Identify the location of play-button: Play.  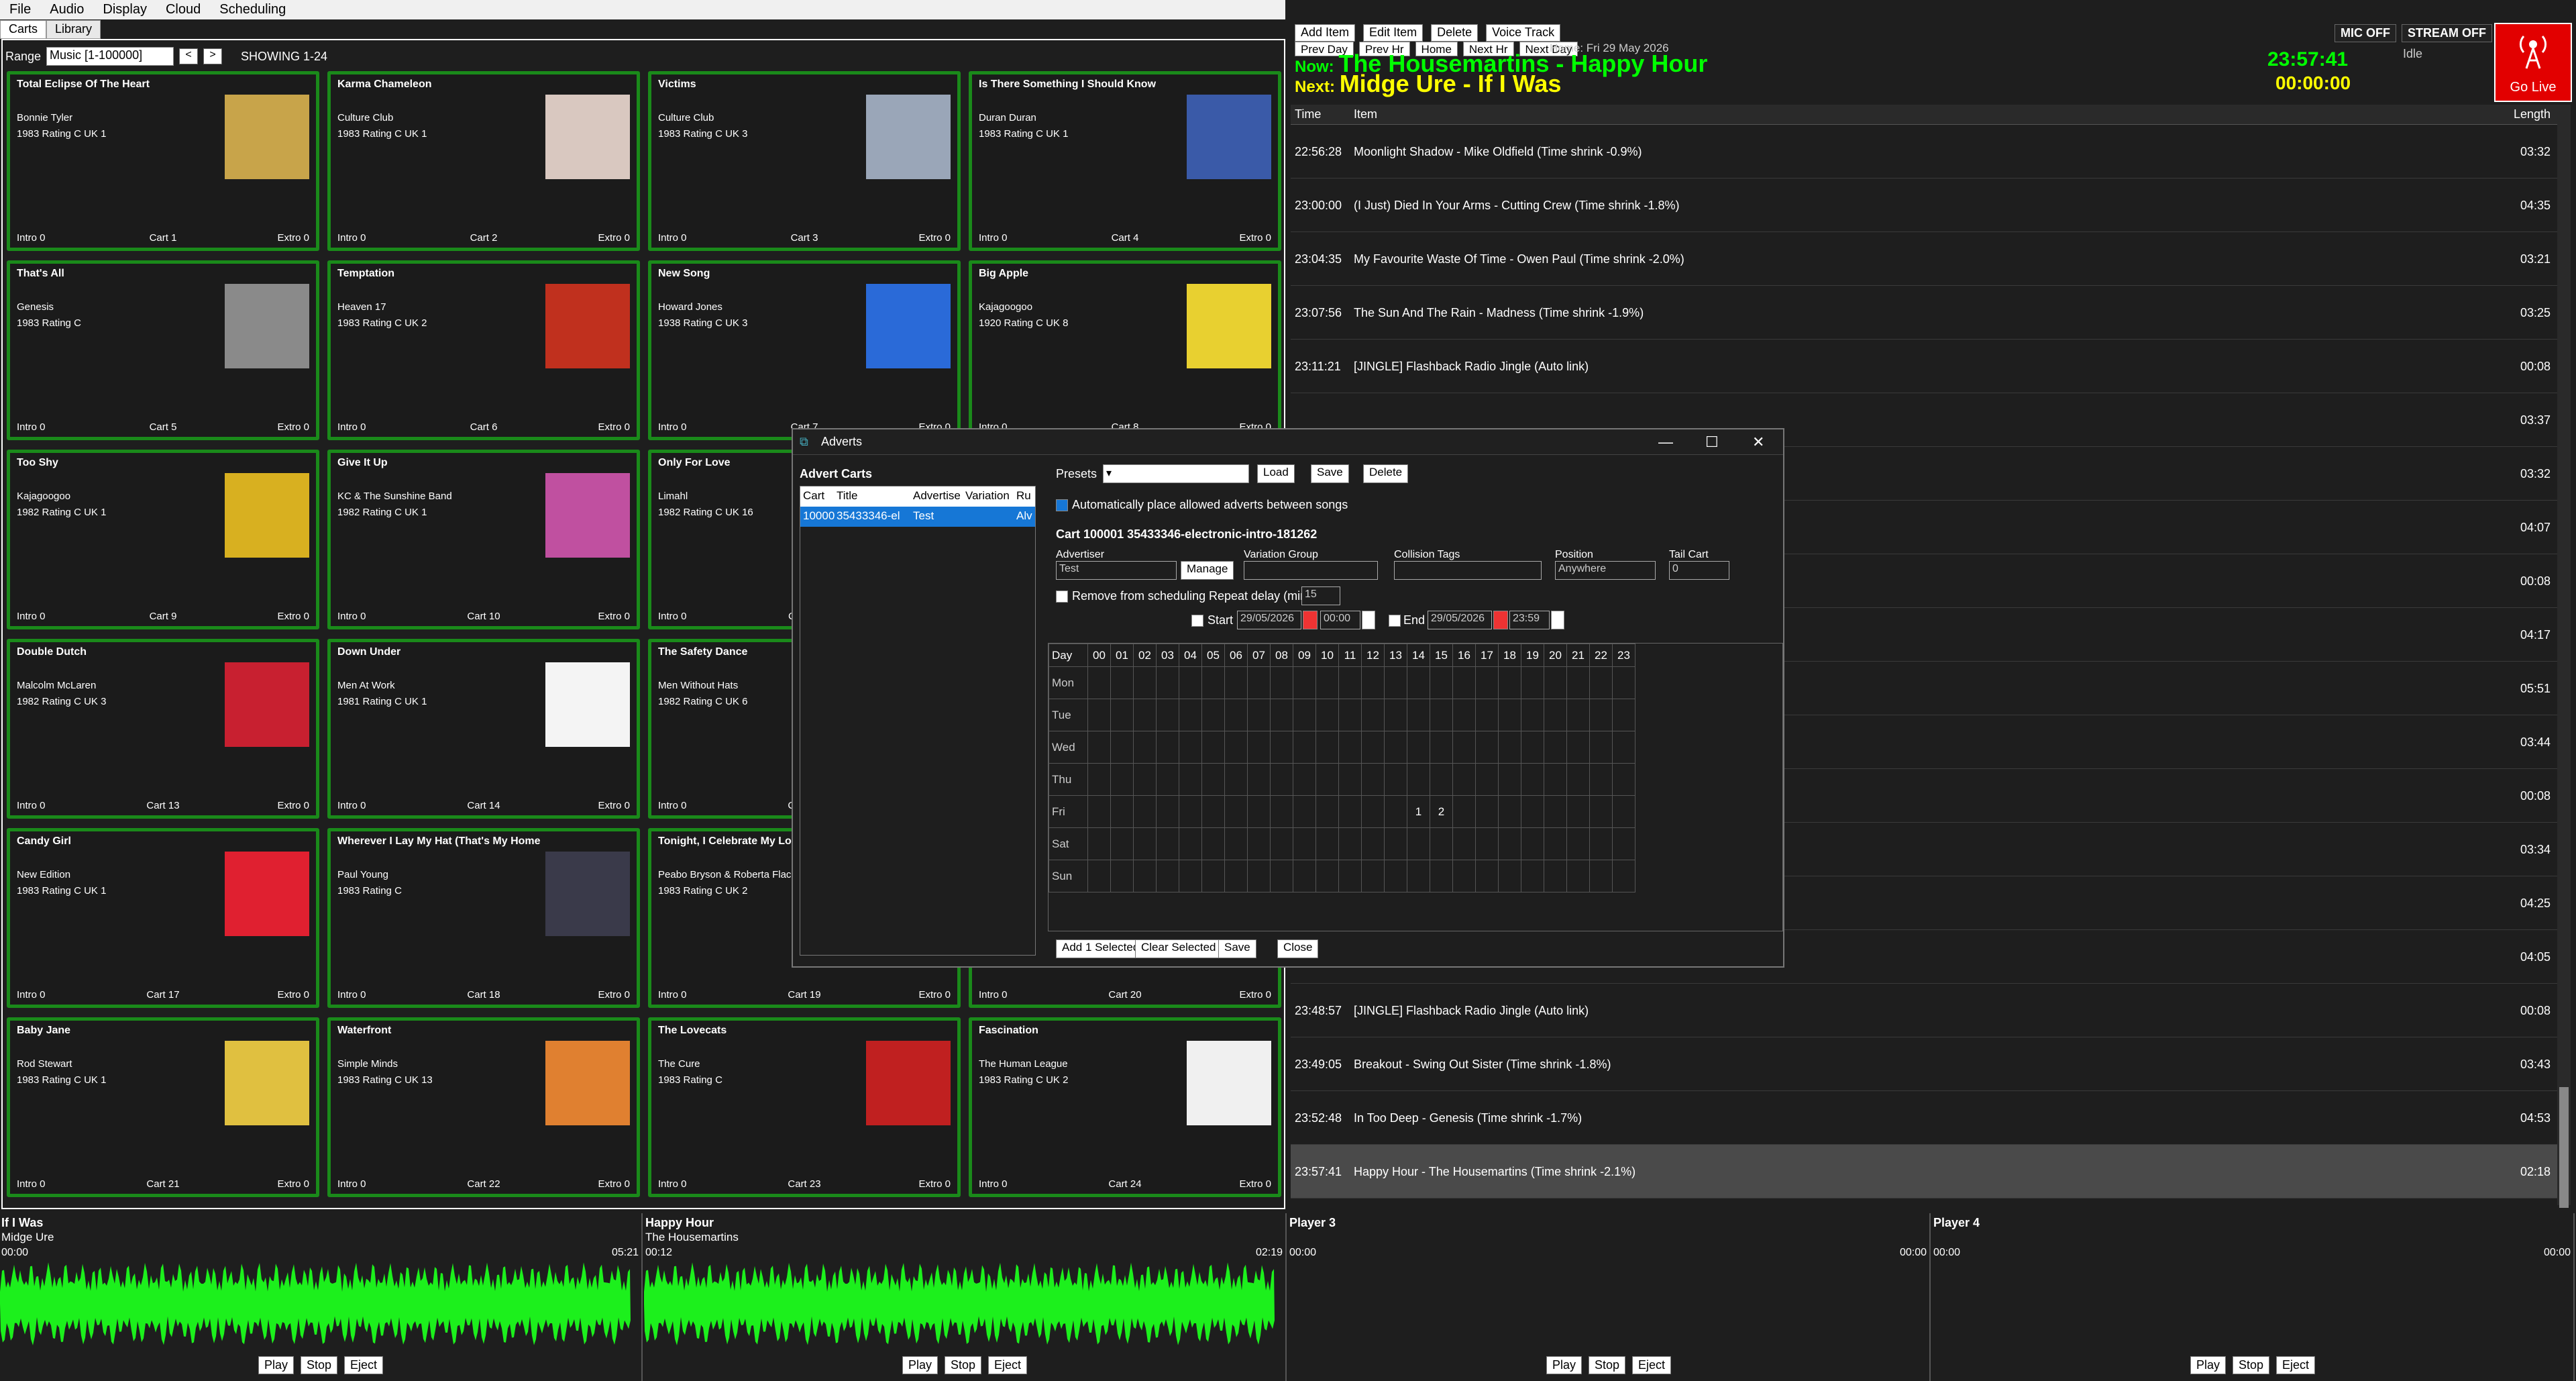
(2208, 1365).